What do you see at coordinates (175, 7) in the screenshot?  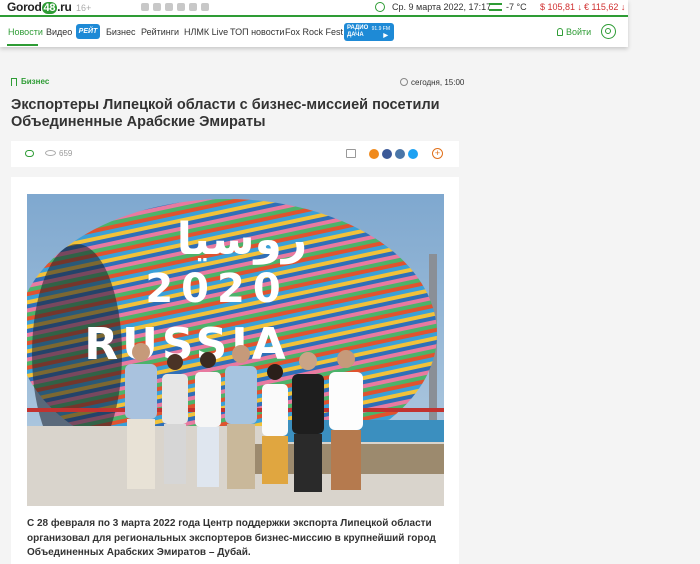 I see `social-links` at bounding box center [175, 7].